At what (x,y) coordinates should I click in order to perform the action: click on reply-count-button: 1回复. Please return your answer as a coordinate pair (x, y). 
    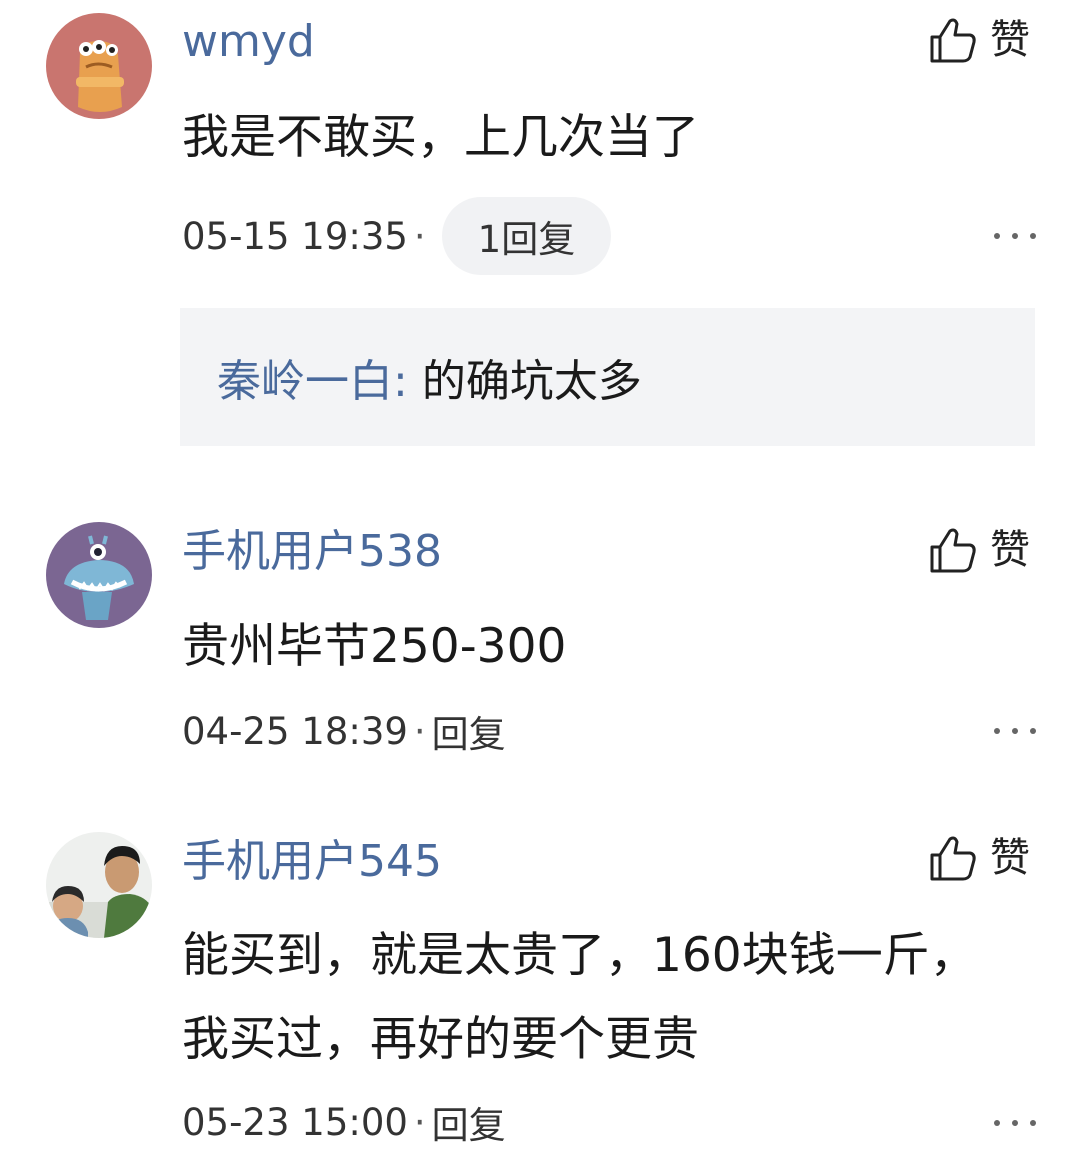
    Looking at the image, I should click on (526, 236).